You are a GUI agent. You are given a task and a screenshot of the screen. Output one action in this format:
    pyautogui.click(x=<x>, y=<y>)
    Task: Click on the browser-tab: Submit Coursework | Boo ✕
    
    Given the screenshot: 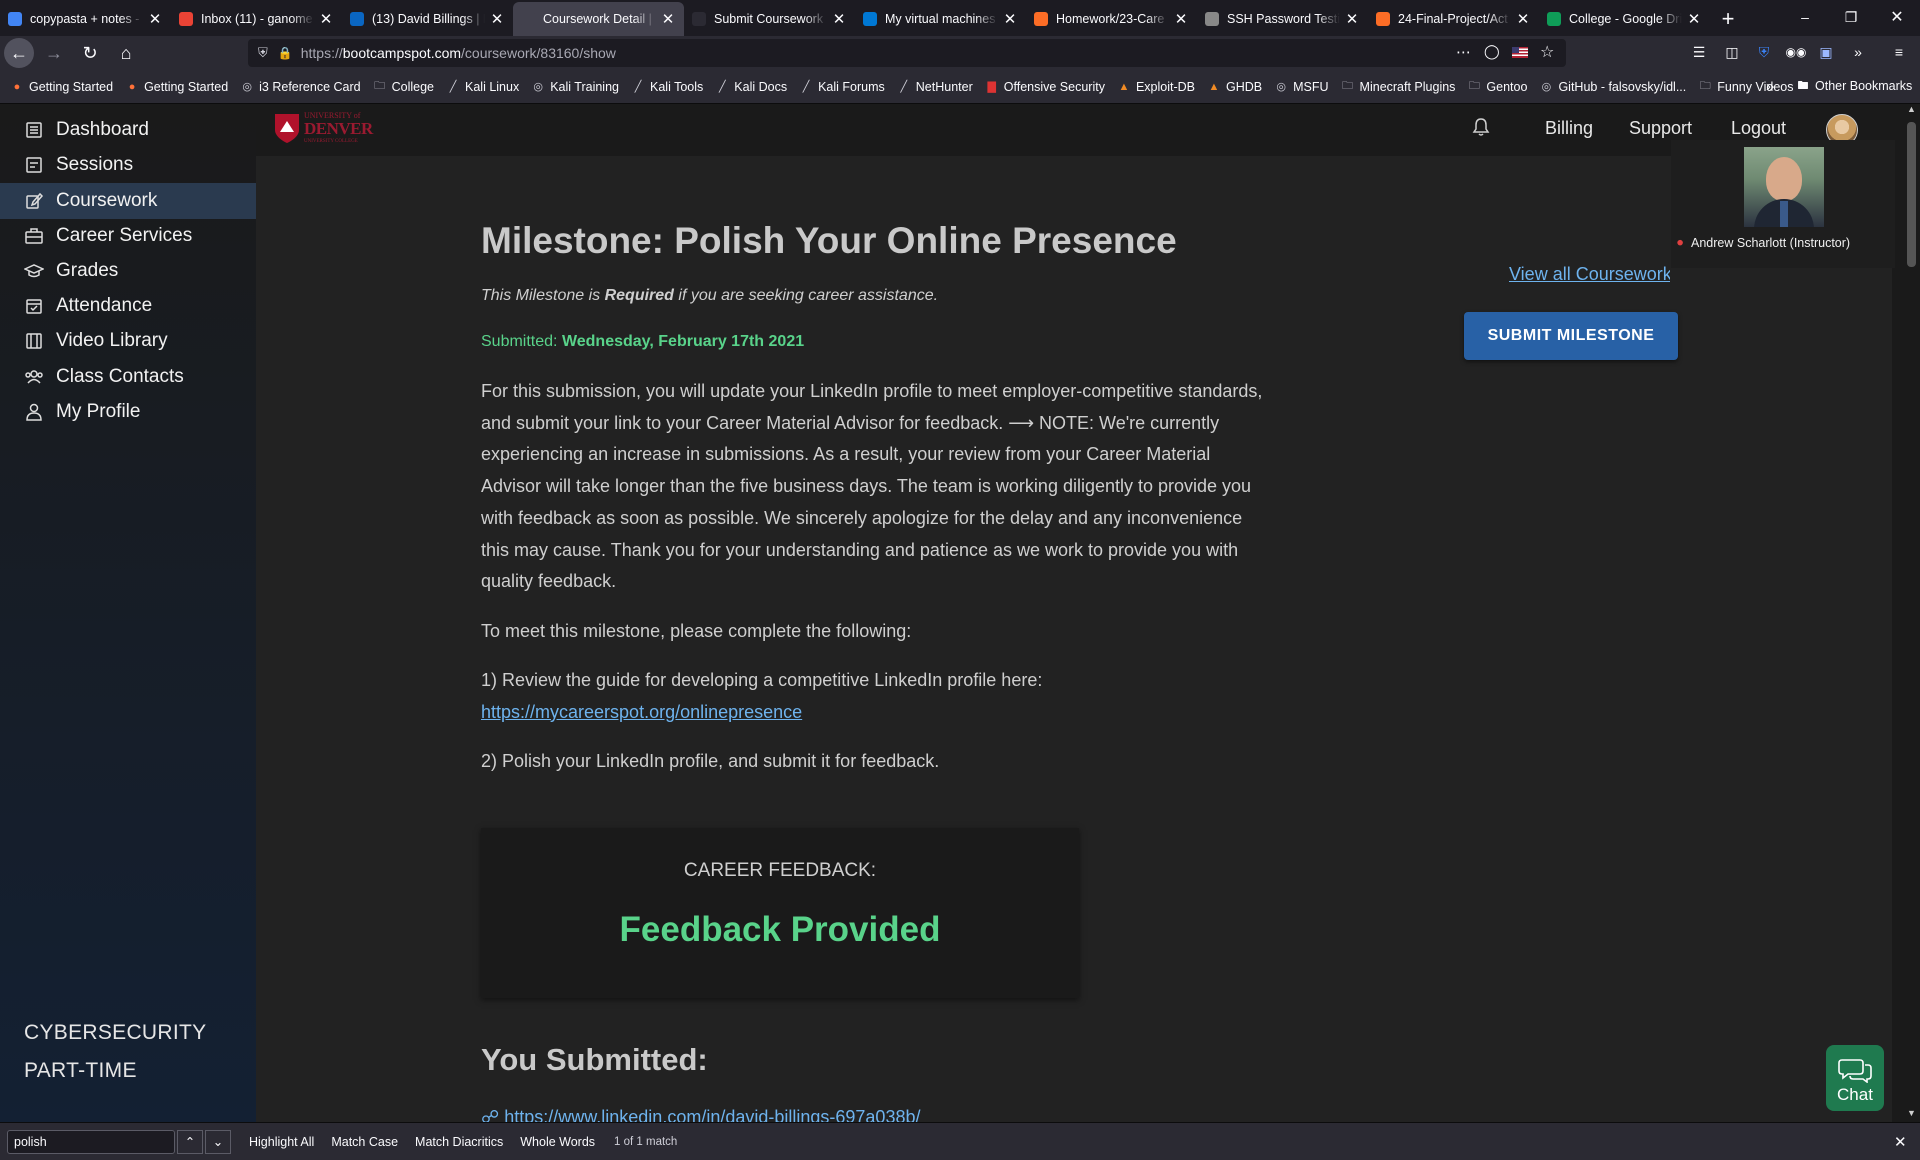 What is the action you would take?
    pyautogui.click(x=769, y=19)
    